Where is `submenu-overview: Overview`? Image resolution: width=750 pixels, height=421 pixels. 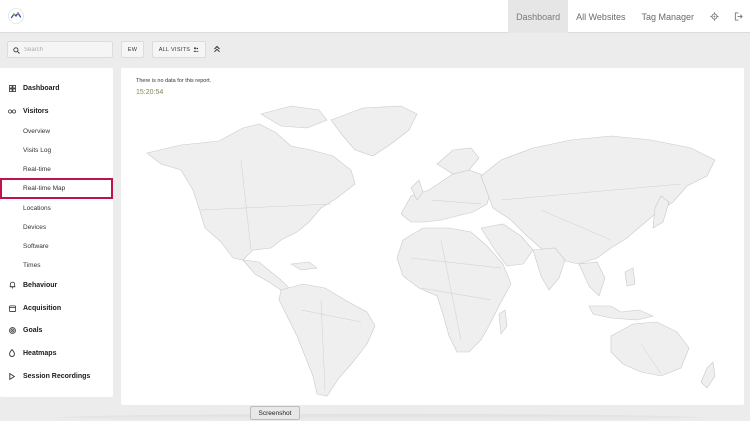
submenu-overview: Overview is located at coordinates (56, 131).